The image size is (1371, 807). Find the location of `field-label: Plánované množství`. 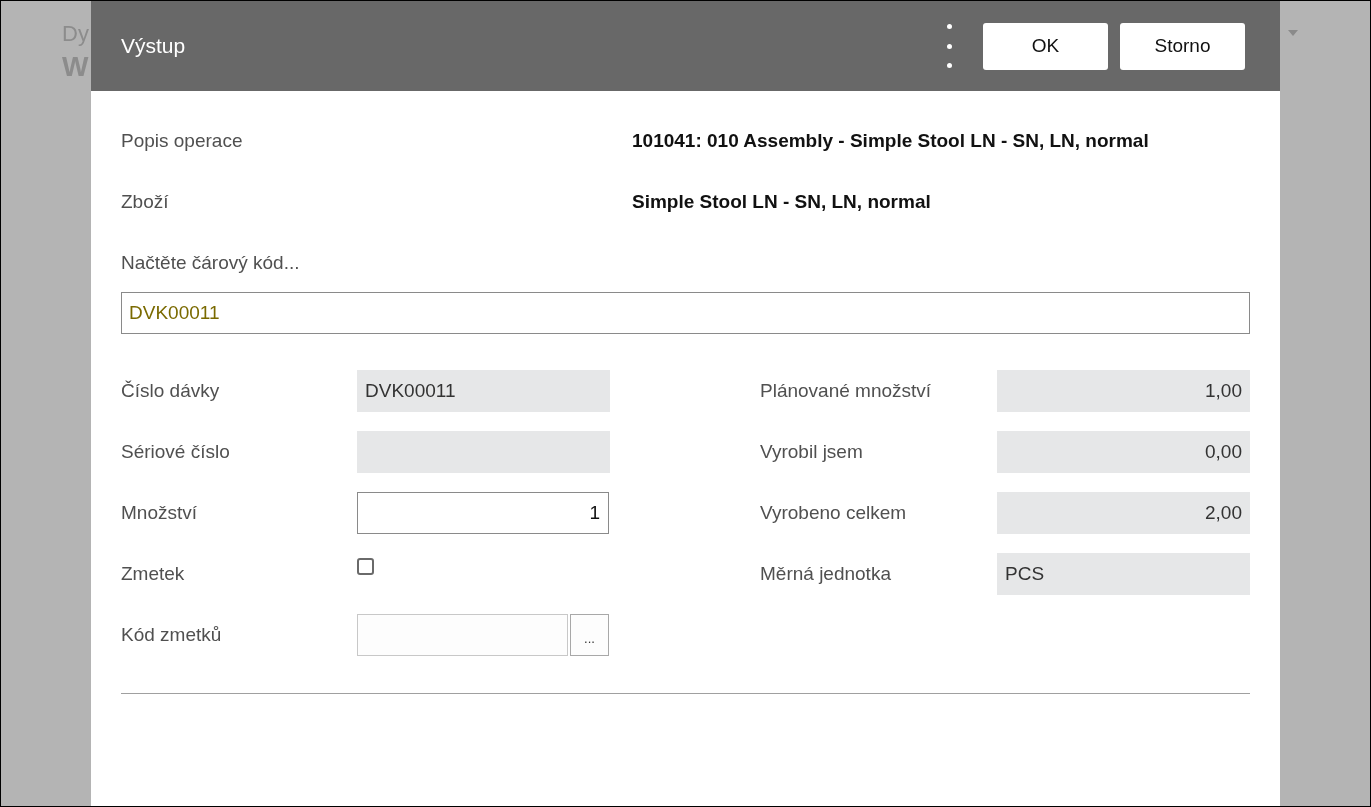

field-label: Plánované množství is located at coordinates (846, 390).